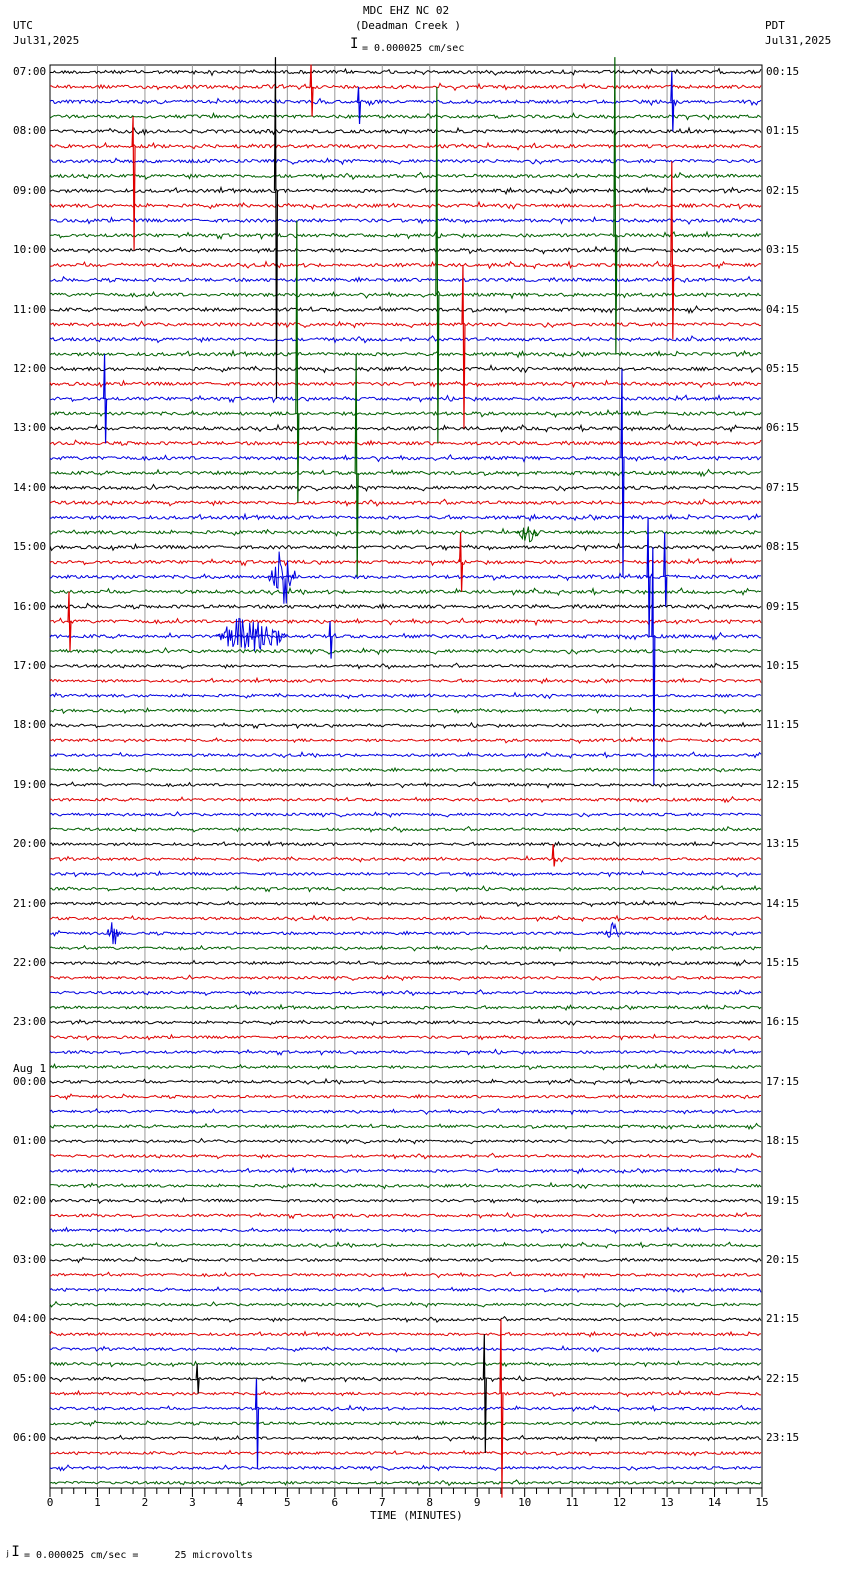 The width and height of the screenshot is (850, 1584). Describe the element at coordinates (50, 1502) in the screenshot. I see `x-tick-label: 0` at that location.